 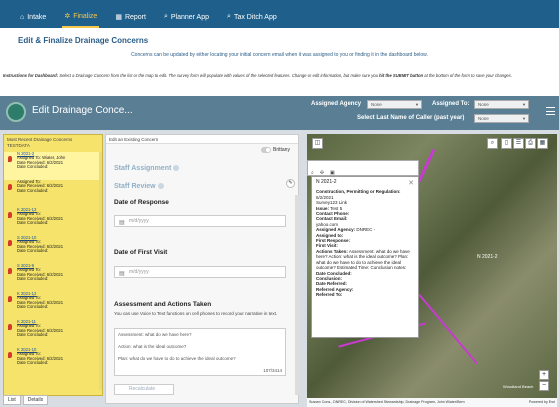 What do you see at coordinates (401, 75) in the screenshot?
I see `instructions-bold: hit the SUBMIT button` at bounding box center [401, 75].